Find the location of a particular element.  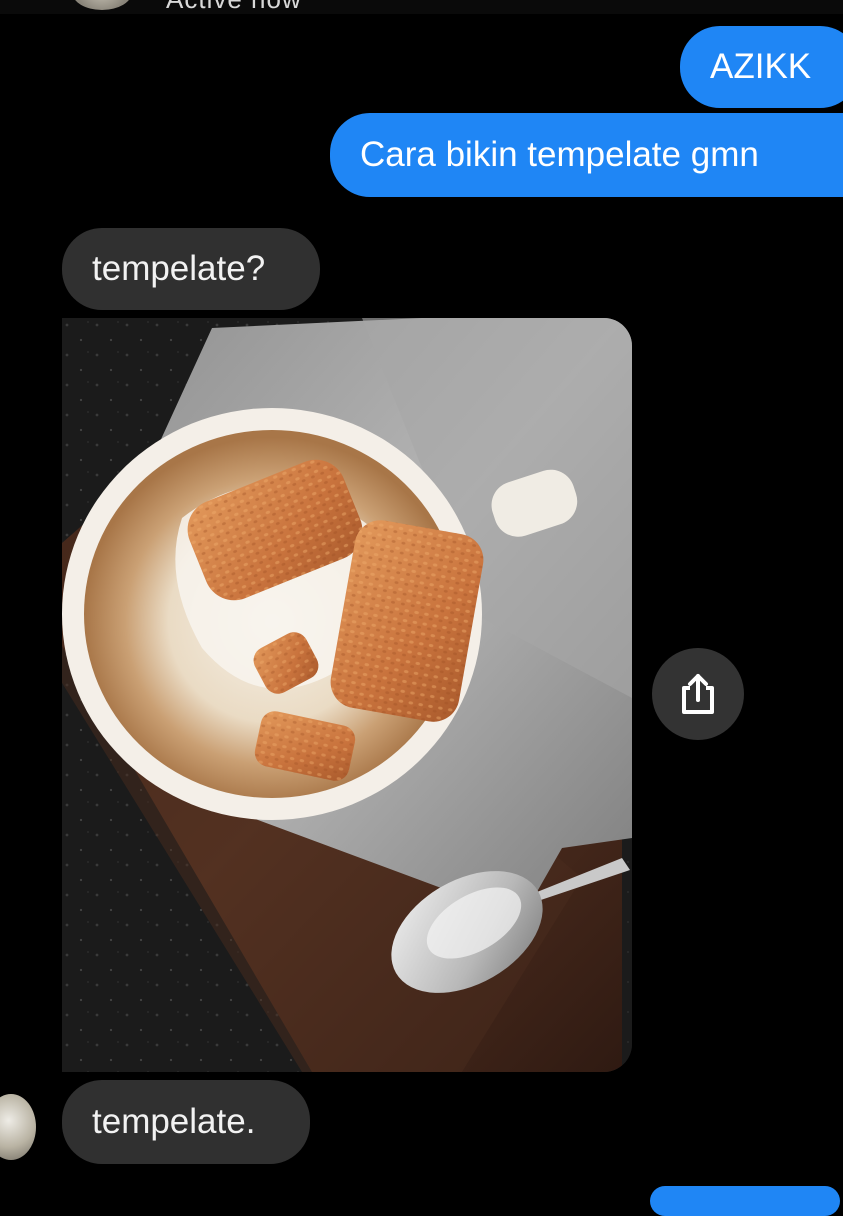

incoming-message: tempelate? is located at coordinates (191, 269).